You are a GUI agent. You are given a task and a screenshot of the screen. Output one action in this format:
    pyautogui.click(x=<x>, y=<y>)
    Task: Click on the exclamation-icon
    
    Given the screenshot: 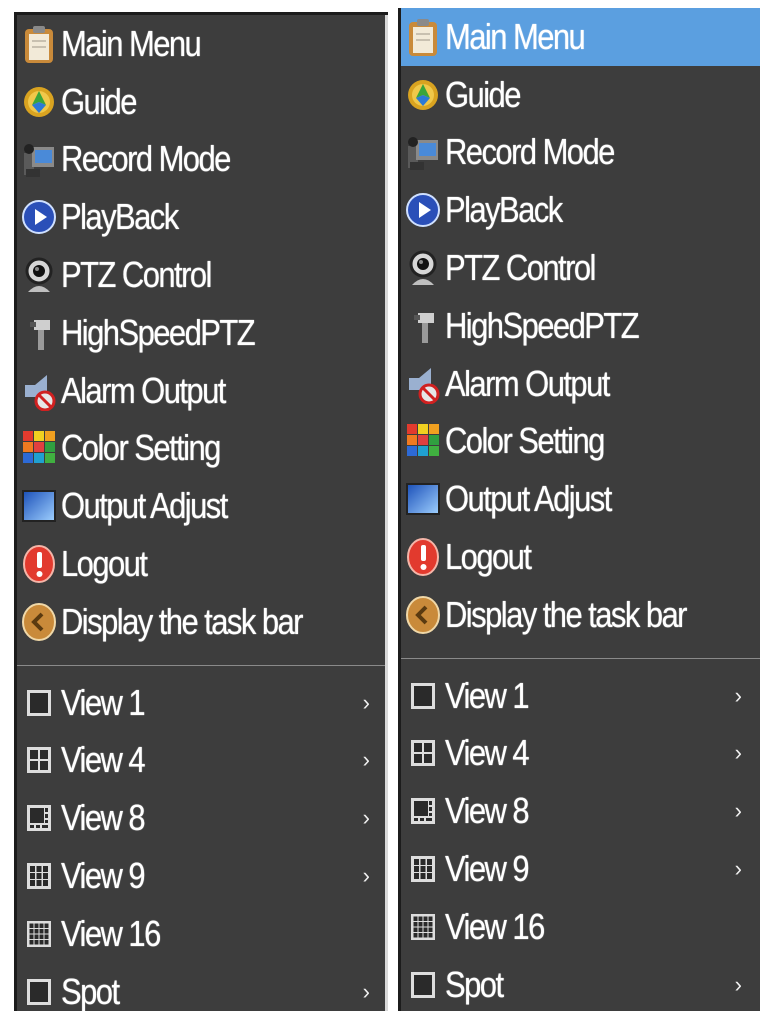 What is the action you would take?
    pyautogui.click(x=39, y=564)
    